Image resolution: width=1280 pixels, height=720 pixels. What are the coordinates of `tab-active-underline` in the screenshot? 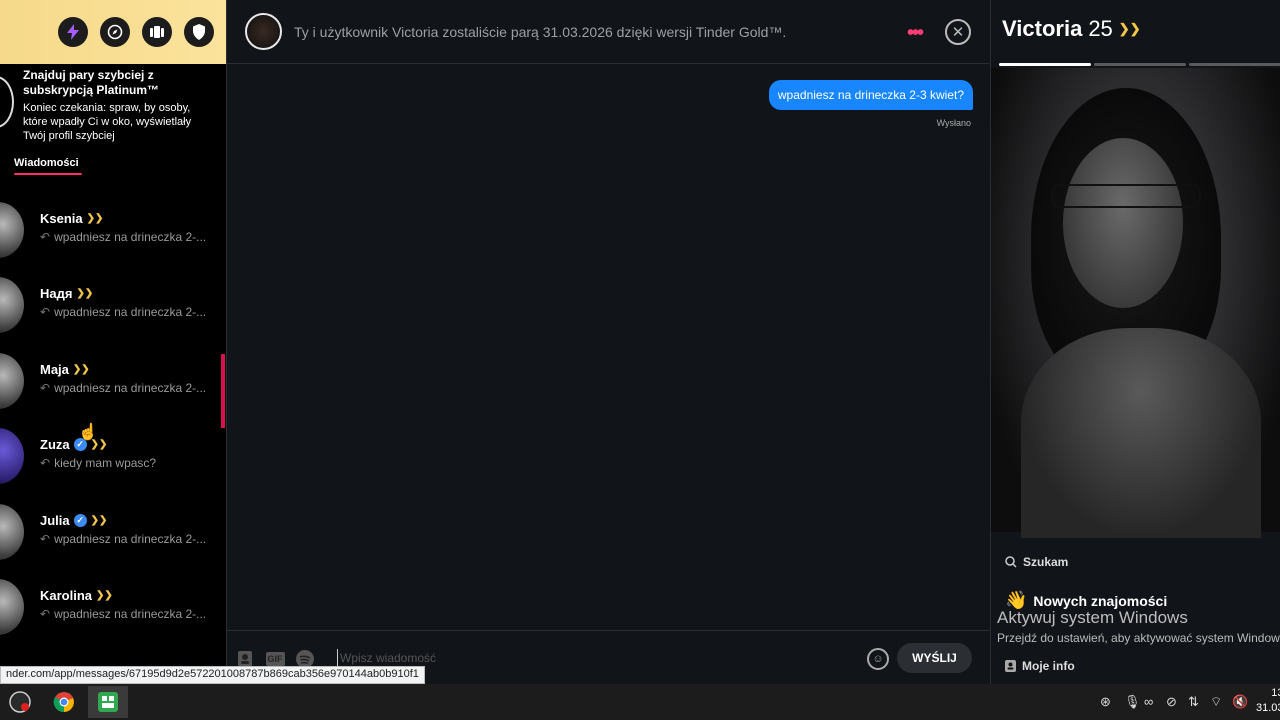 It's located at (48, 174).